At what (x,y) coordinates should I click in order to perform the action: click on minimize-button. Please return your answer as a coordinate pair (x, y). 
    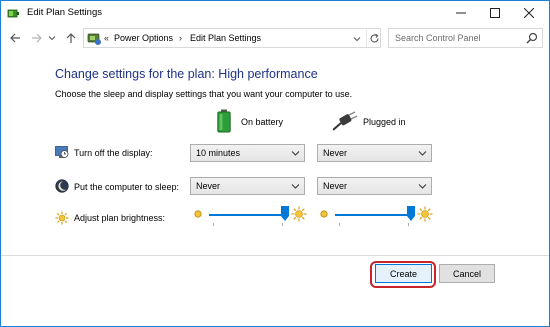
    Looking at the image, I should click on (461, 13).